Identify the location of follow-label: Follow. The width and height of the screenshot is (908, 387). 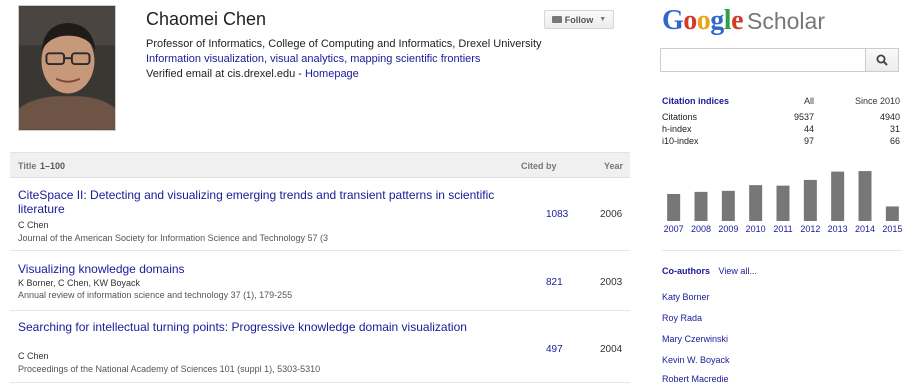
(579, 19).